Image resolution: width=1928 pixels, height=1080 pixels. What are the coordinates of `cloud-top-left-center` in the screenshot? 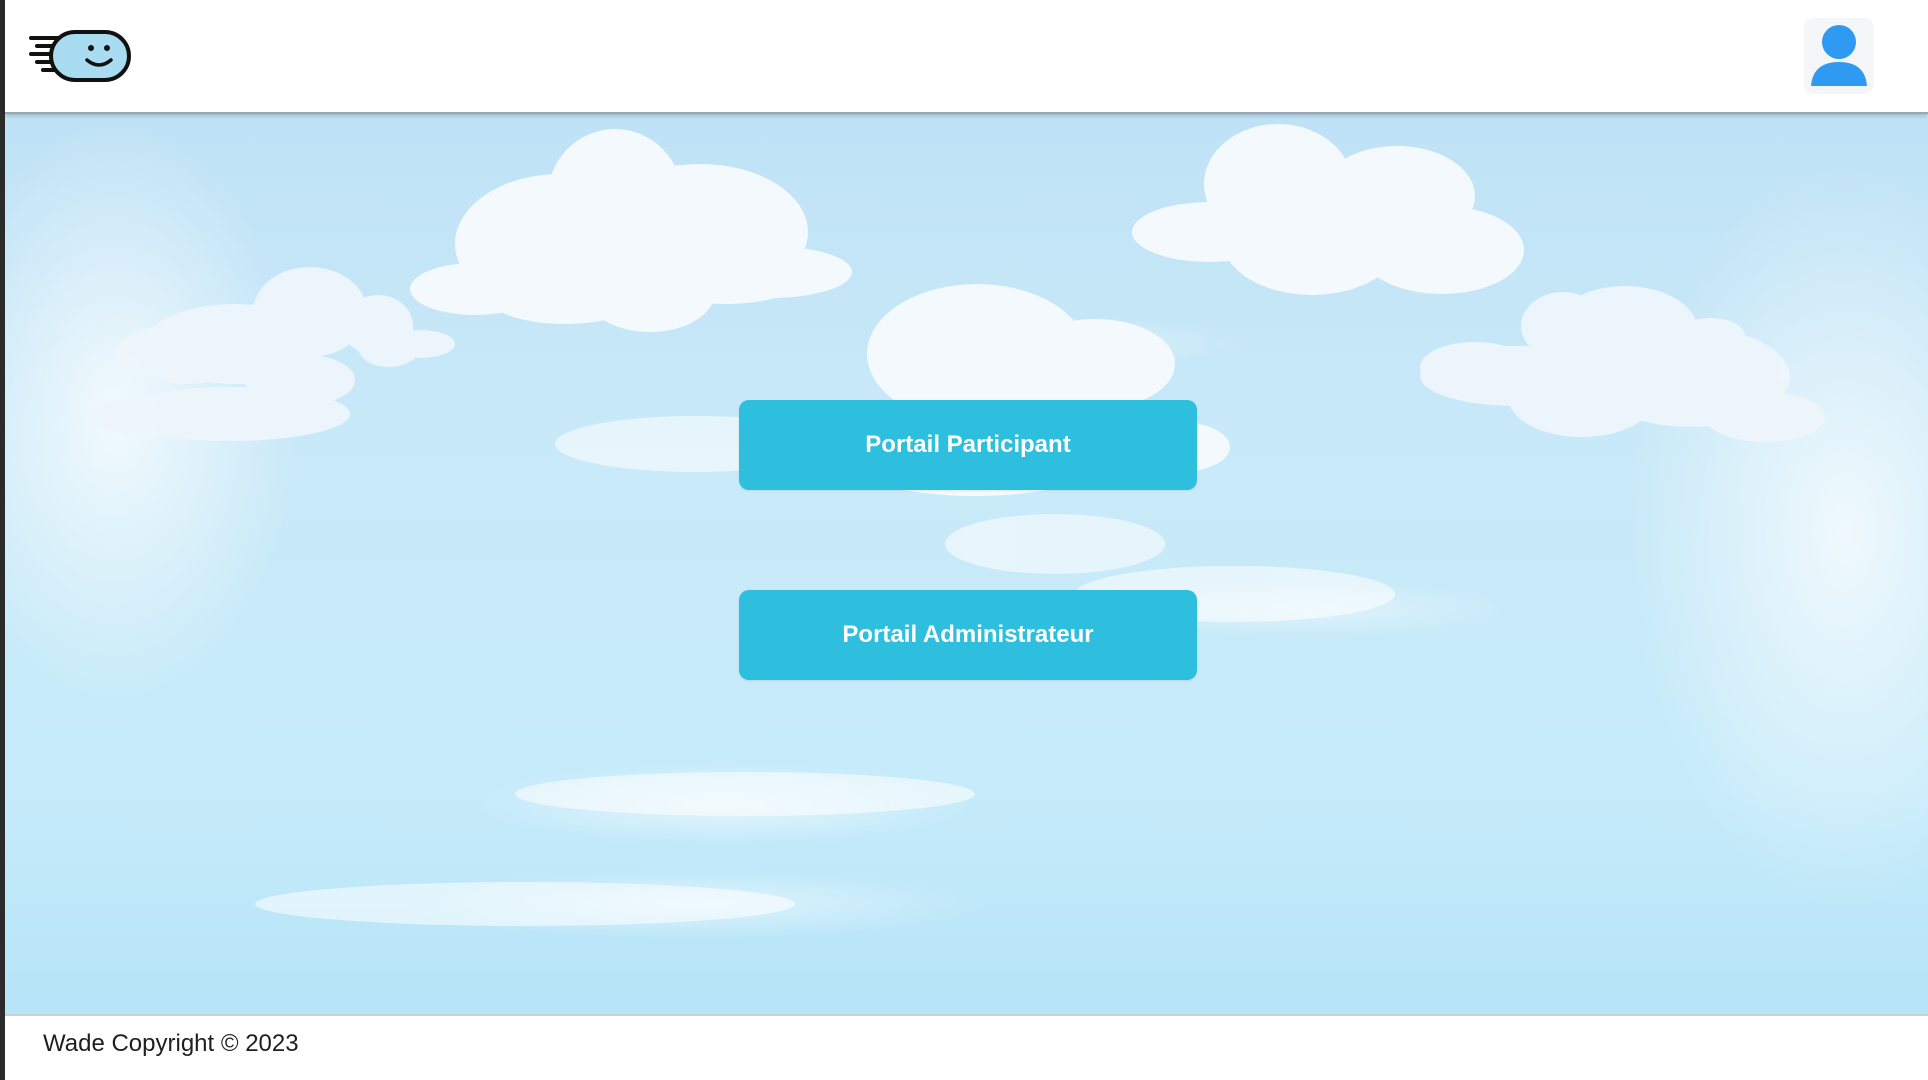 It's located at (631, 230).